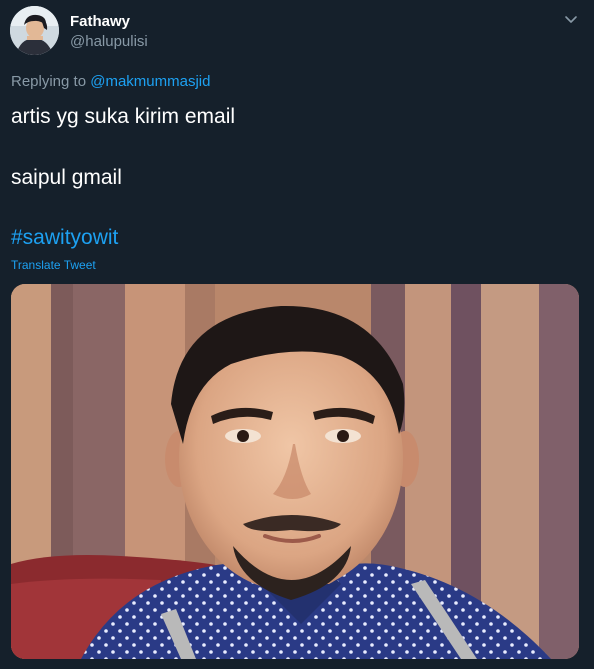  I want to click on translate-tweet-link: Translate Tweet, so click(53, 265).